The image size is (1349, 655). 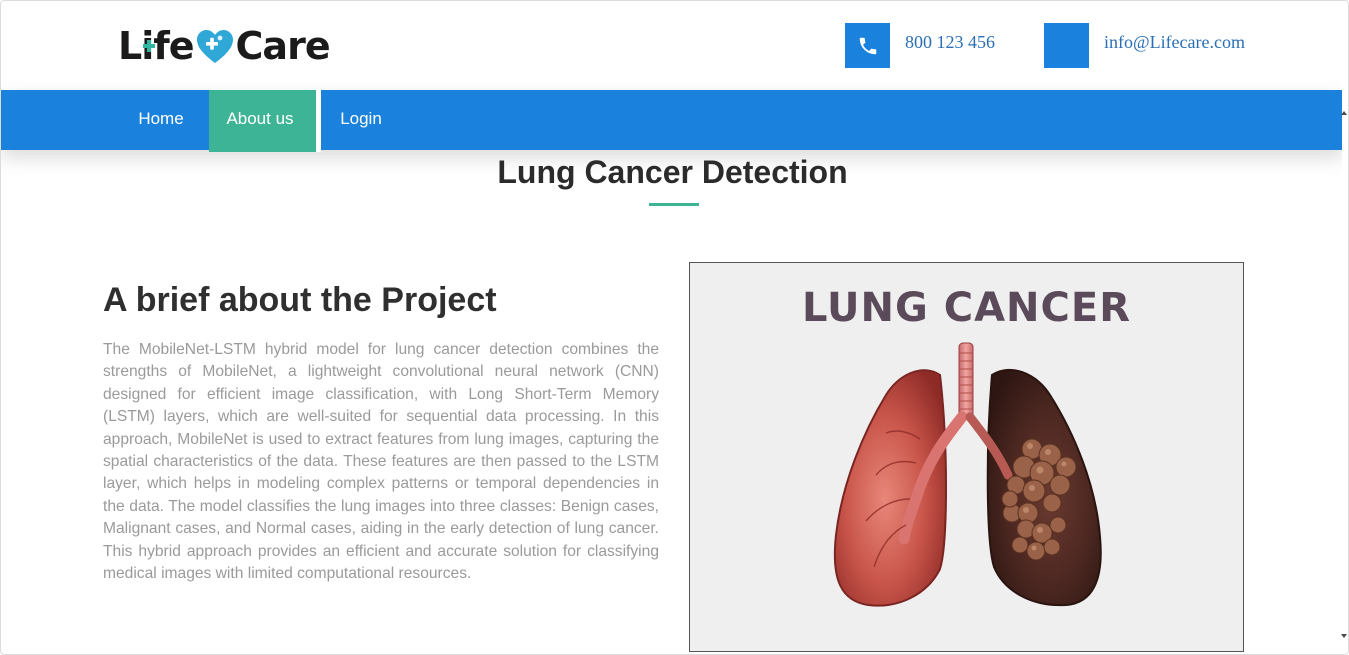 I want to click on main-navigation: Home About us Login, so click(x=672, y=121).